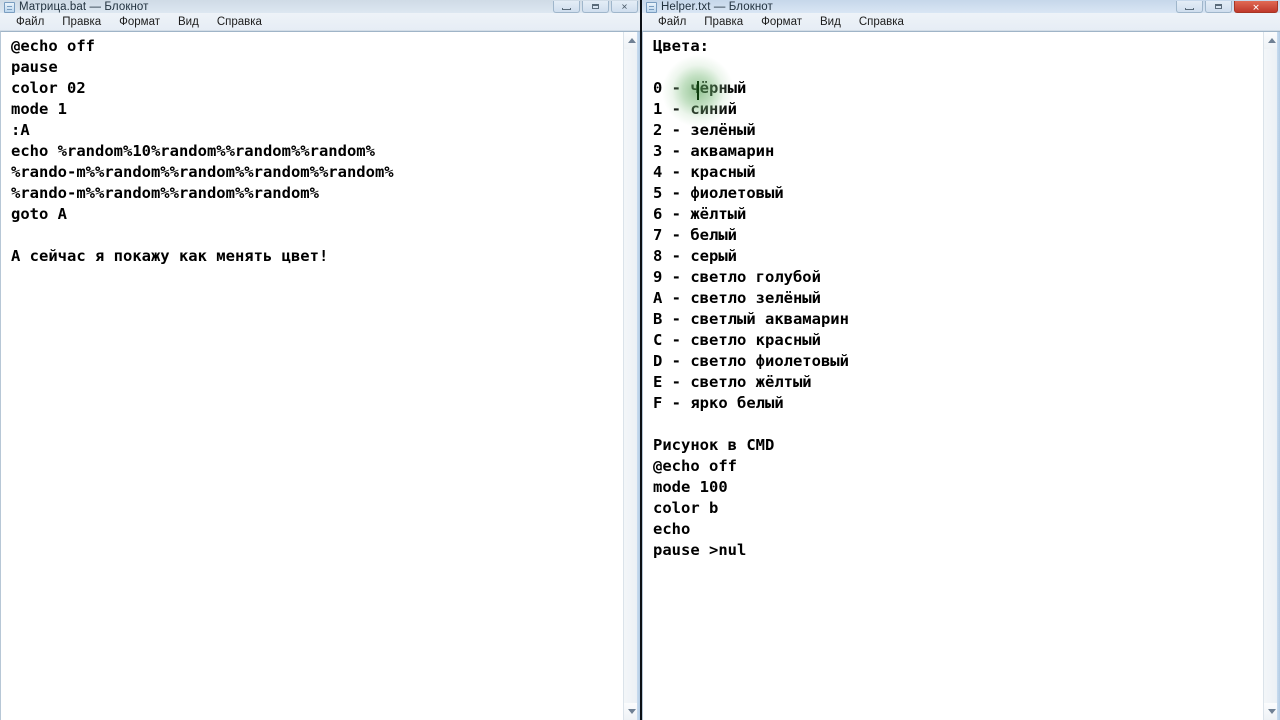  I want to click on close-button-left: ✕, so click(624, 7).